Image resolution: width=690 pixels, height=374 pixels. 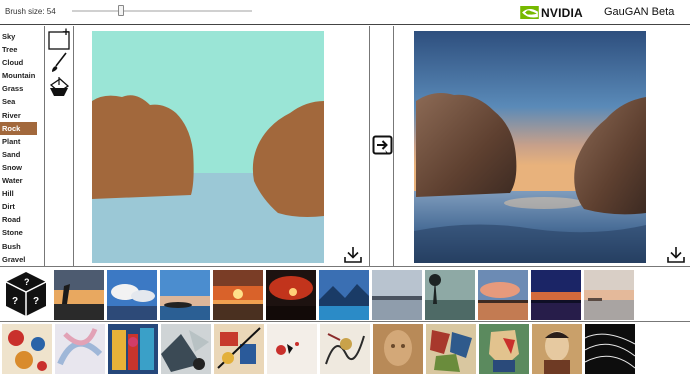 What do you see at coordinates (20, 193) in the screenshot?
I see `label-item-hill: Hill` at bounding box center [20, 193].